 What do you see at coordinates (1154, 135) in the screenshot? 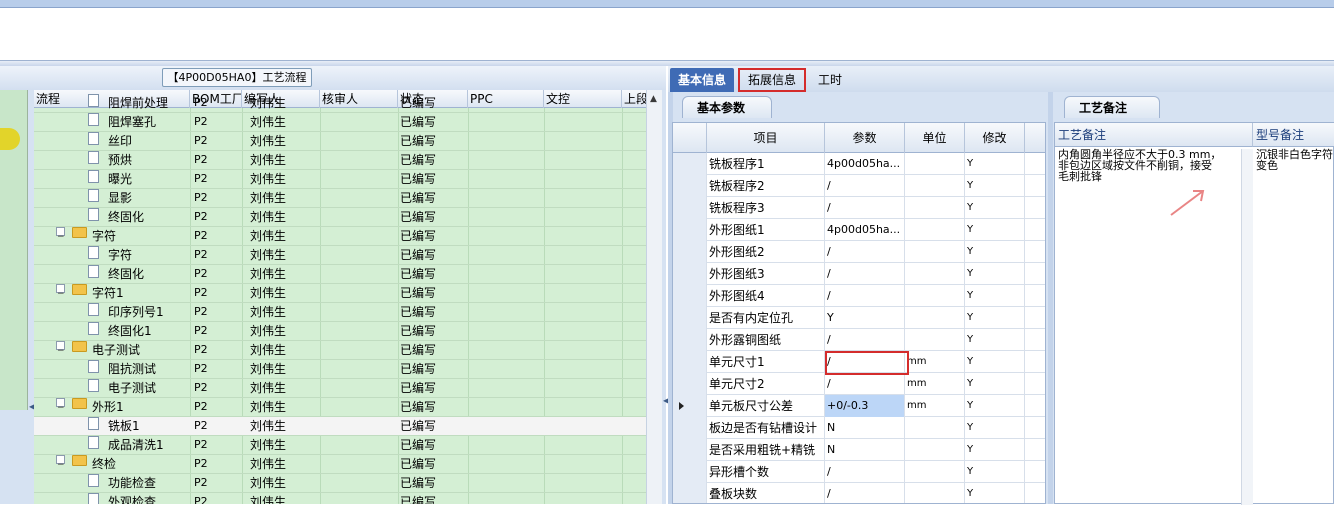
I see `notes-col-header: 工艺备注` at bounding box center [1154, 135].